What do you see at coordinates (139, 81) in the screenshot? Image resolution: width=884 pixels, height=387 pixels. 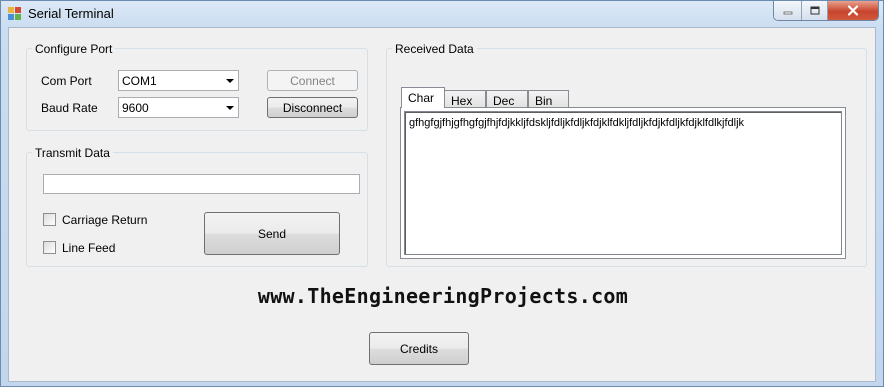 I see `com-port-value: COM1` at bounding box center [139, 81].